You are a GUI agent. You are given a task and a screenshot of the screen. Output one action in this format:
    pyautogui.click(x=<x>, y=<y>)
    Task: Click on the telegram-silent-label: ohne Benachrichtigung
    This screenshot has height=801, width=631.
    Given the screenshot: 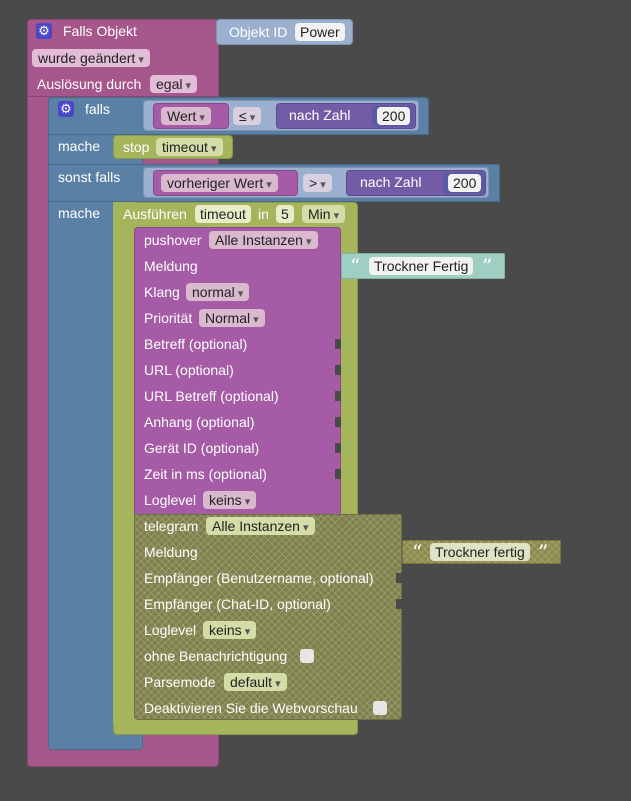 What is the action you would take?
    pyautogui.click(x=216, y=656)
    